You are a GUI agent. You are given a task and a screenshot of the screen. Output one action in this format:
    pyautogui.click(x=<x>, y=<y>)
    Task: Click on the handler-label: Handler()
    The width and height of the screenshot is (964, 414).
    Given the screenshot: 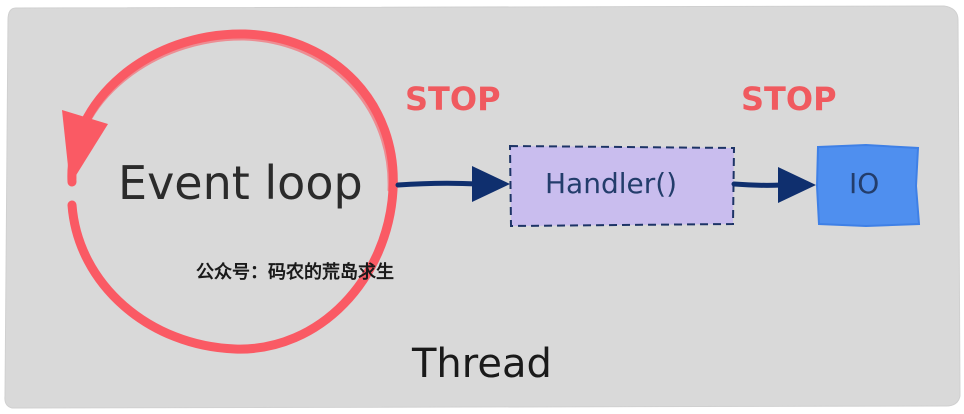 What is the action you would take?
    pyautogui.click(x=611, y=183)
    